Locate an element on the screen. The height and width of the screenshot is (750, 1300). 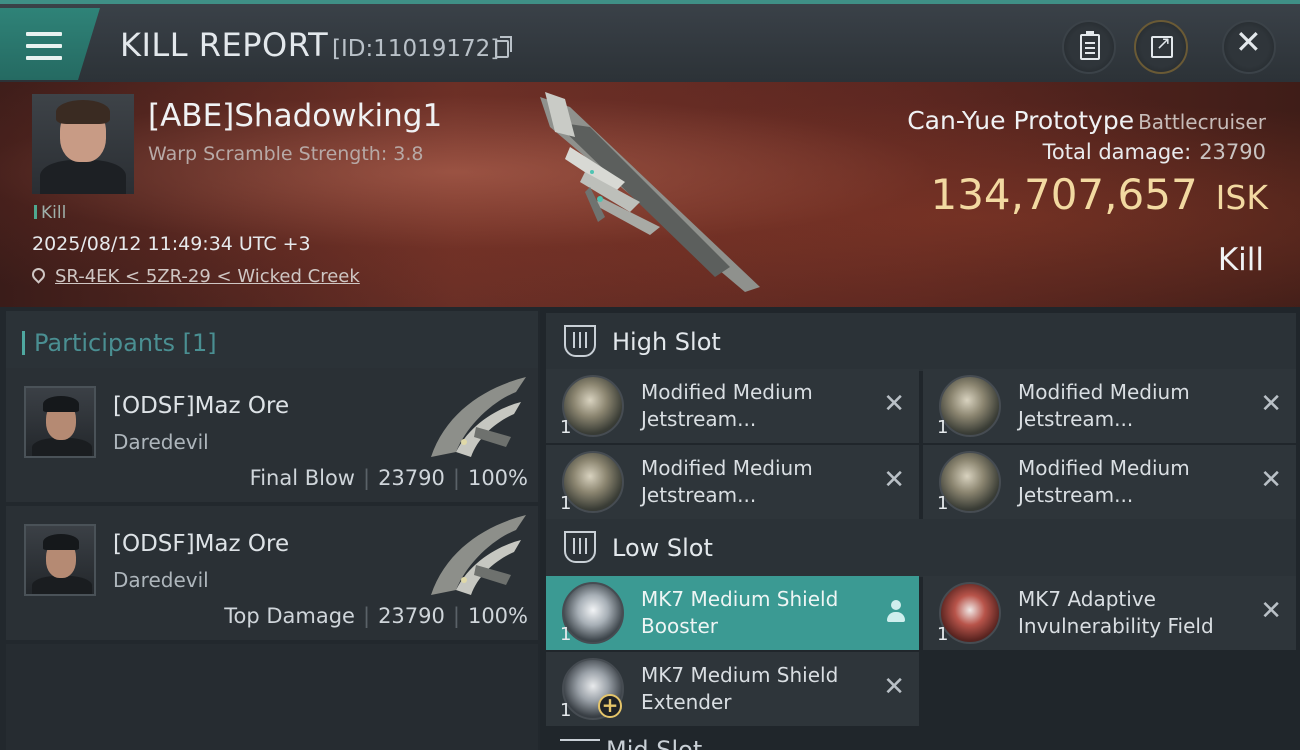
share-icon is located at coordinates (1162, 45).